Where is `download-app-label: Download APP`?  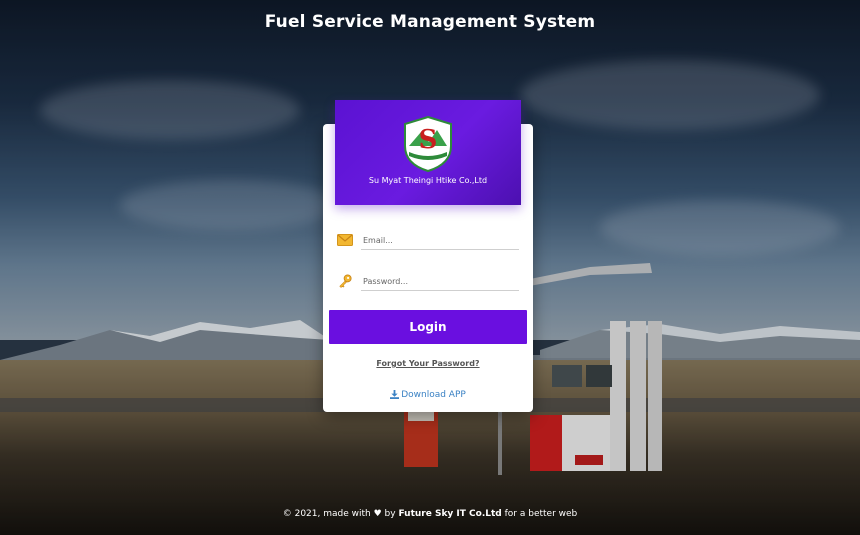 download-app-label: Download APP is located at coordinates (433, 395).